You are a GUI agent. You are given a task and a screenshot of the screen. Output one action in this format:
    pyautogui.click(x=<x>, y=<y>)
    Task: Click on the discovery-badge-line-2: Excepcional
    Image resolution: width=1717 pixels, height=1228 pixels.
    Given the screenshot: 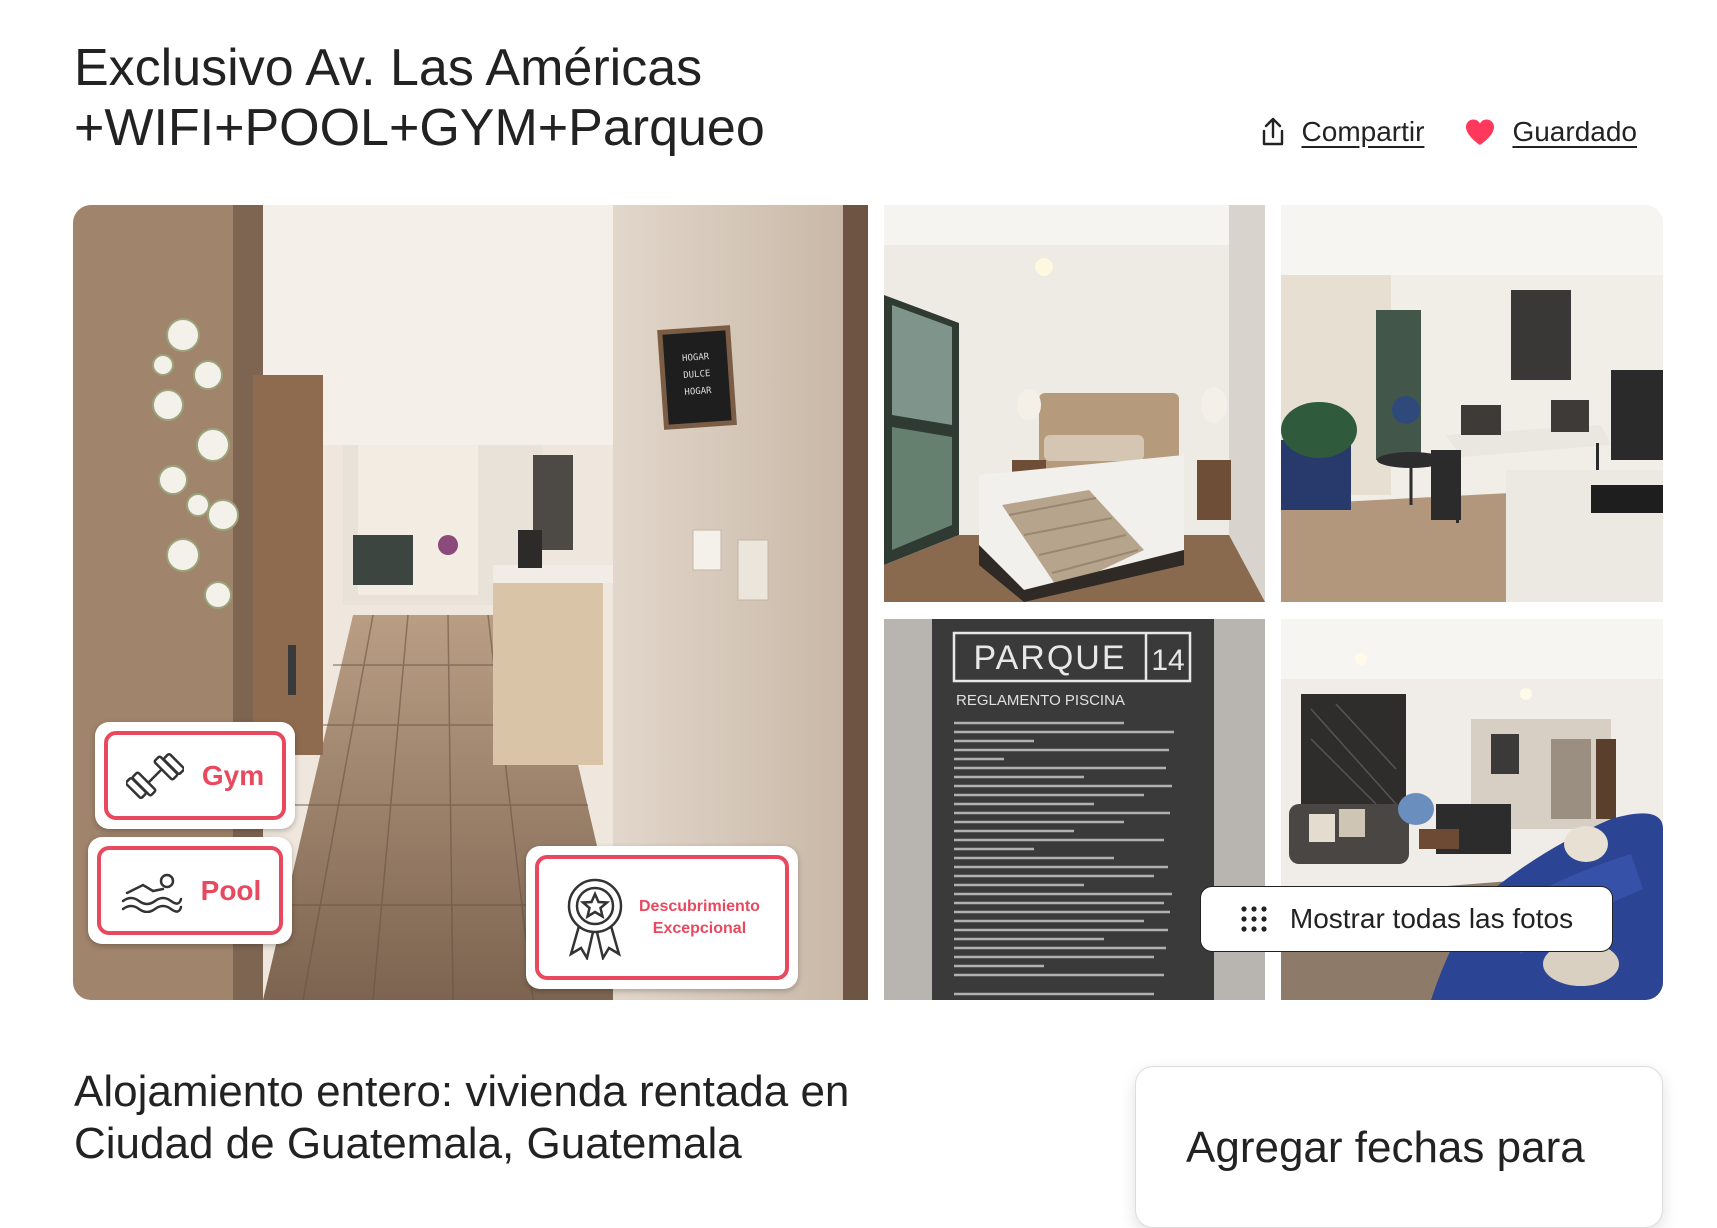 What is the action you would take?
    pyautogui.click(x=699, y=928)
    